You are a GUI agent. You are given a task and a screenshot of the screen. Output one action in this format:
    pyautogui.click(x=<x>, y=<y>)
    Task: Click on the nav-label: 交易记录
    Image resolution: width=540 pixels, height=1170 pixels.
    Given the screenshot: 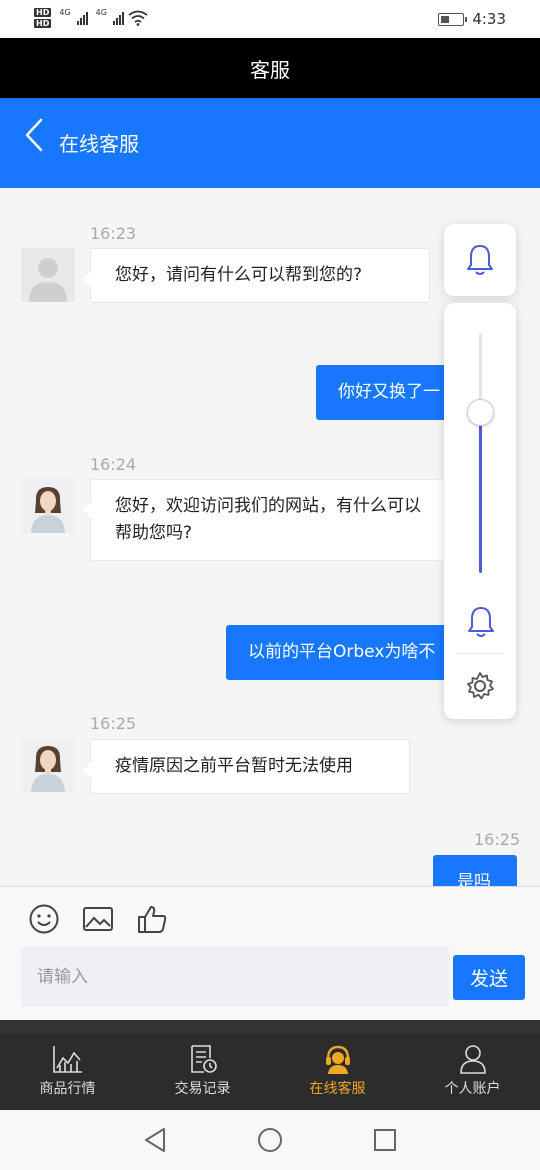 What is the action you would take?
    pyautogui.click(x=202, y=1089)
    